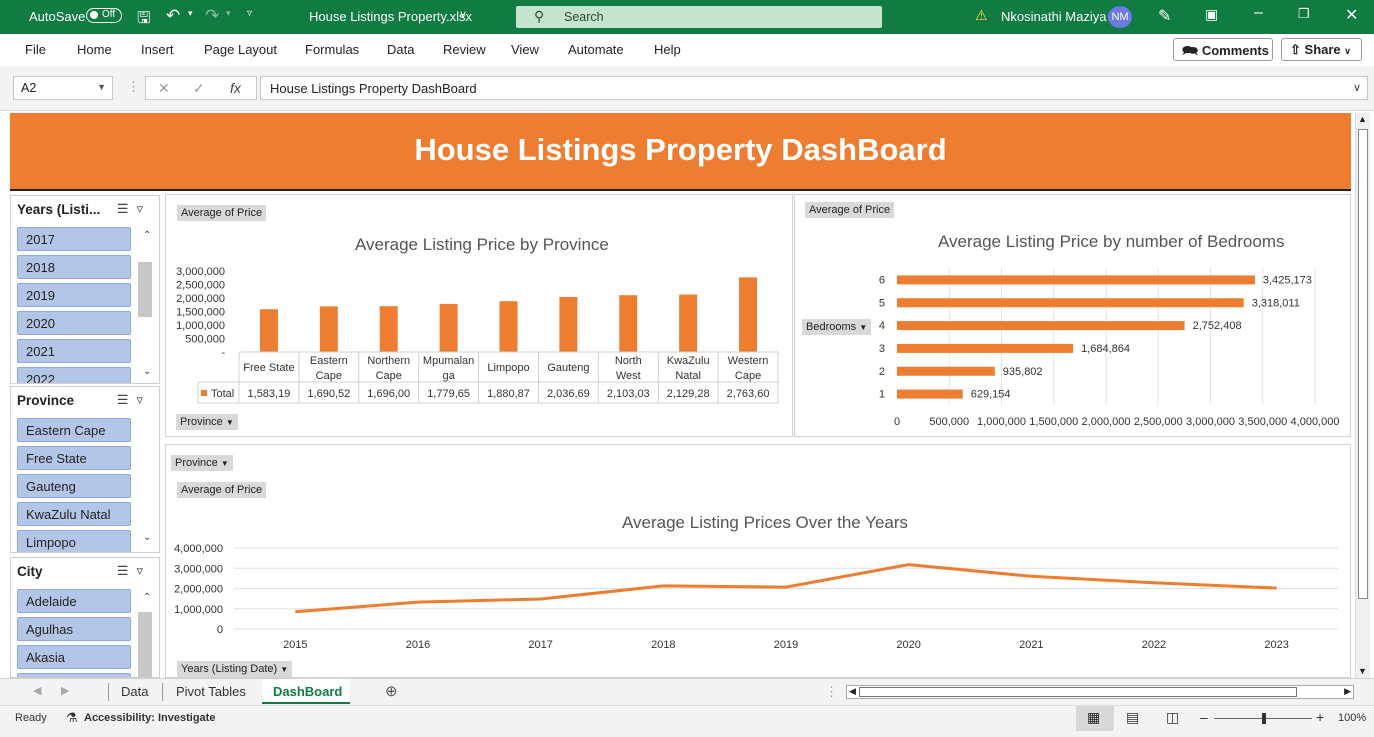 The width and height of the screenshot is (1374, 737). I want to click on slicer-item: 2018, so click(74, 267).